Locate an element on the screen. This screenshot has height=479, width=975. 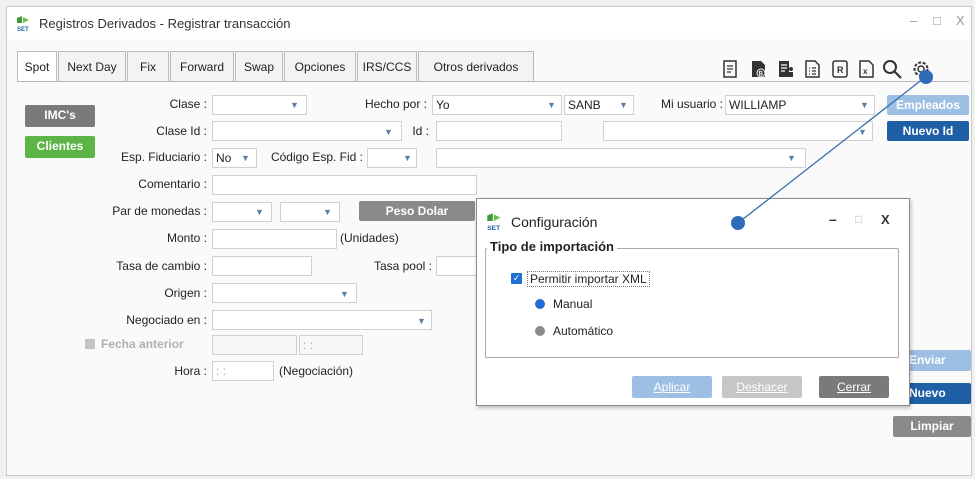
dialog-title: Configuración is located at coordinates (554, 222).